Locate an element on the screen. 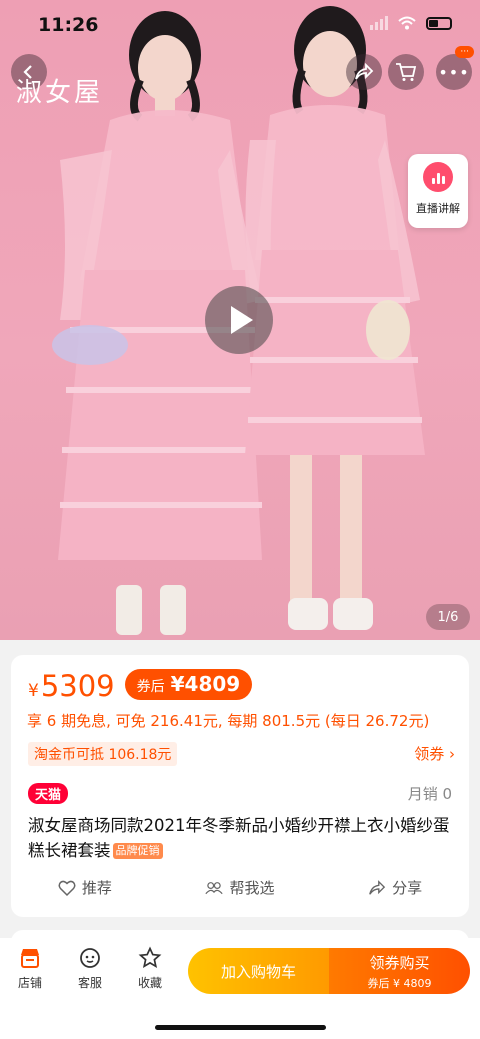 Image resolution: width=480 pixels, height=1039 pixels. after-coupon-price: ¥4809 is located at coordinates (205, 684).